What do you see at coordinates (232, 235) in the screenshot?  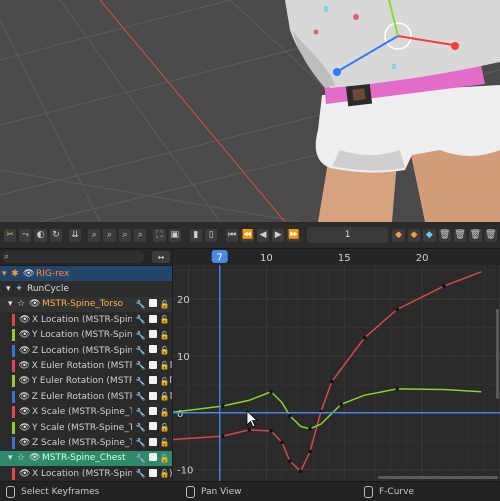 I see `jump-start-icon: ⏮` at bounding box center [232, 235].